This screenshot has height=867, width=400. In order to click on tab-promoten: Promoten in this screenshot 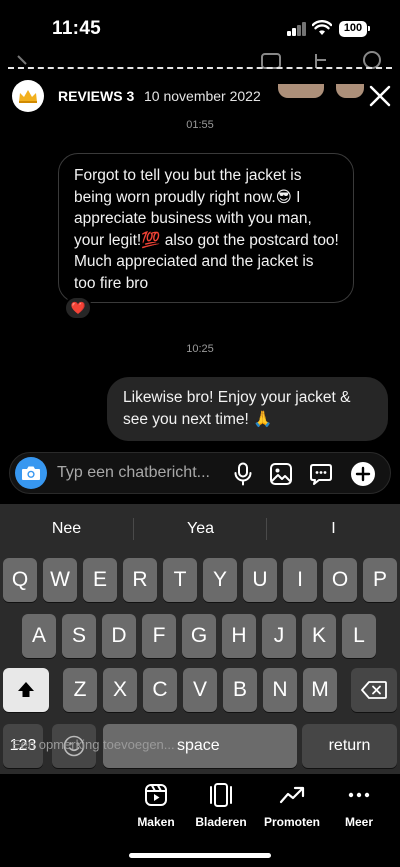, I will do `click(292, 804)`.